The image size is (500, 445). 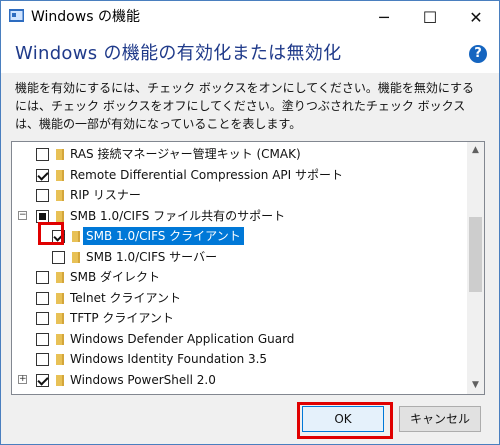 I want to click on cancel-button: キャンセル, so click(x=440, y=419).